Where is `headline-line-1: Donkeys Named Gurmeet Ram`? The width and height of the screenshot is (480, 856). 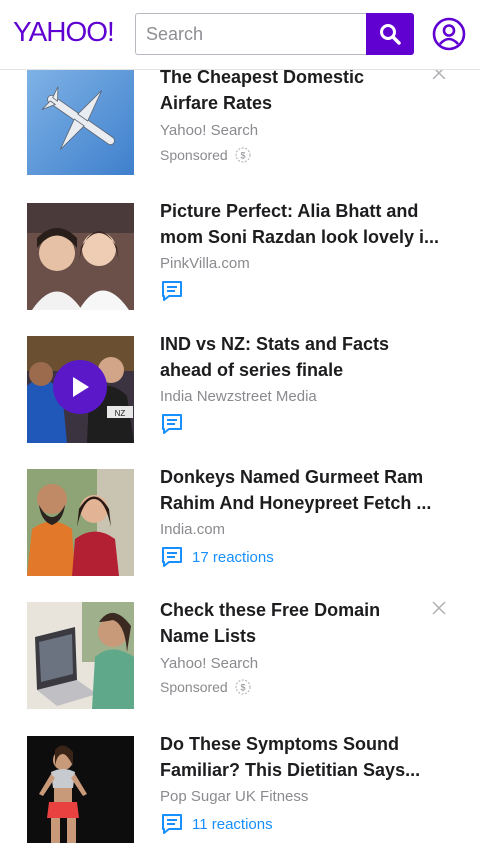 headline-line-1: Donkeys Named Gurmeet Ram is located at coordinates (292, 477).